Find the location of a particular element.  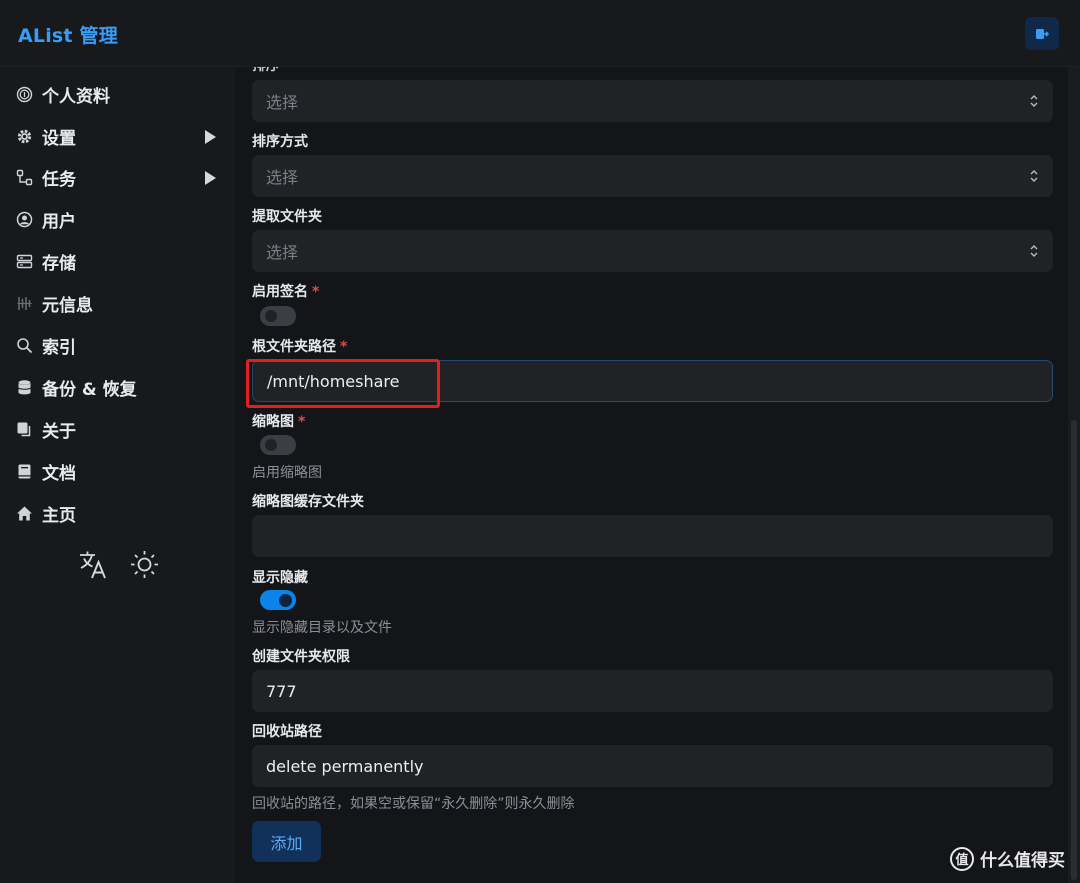

sun-icon is located at coordinates (144, 566).